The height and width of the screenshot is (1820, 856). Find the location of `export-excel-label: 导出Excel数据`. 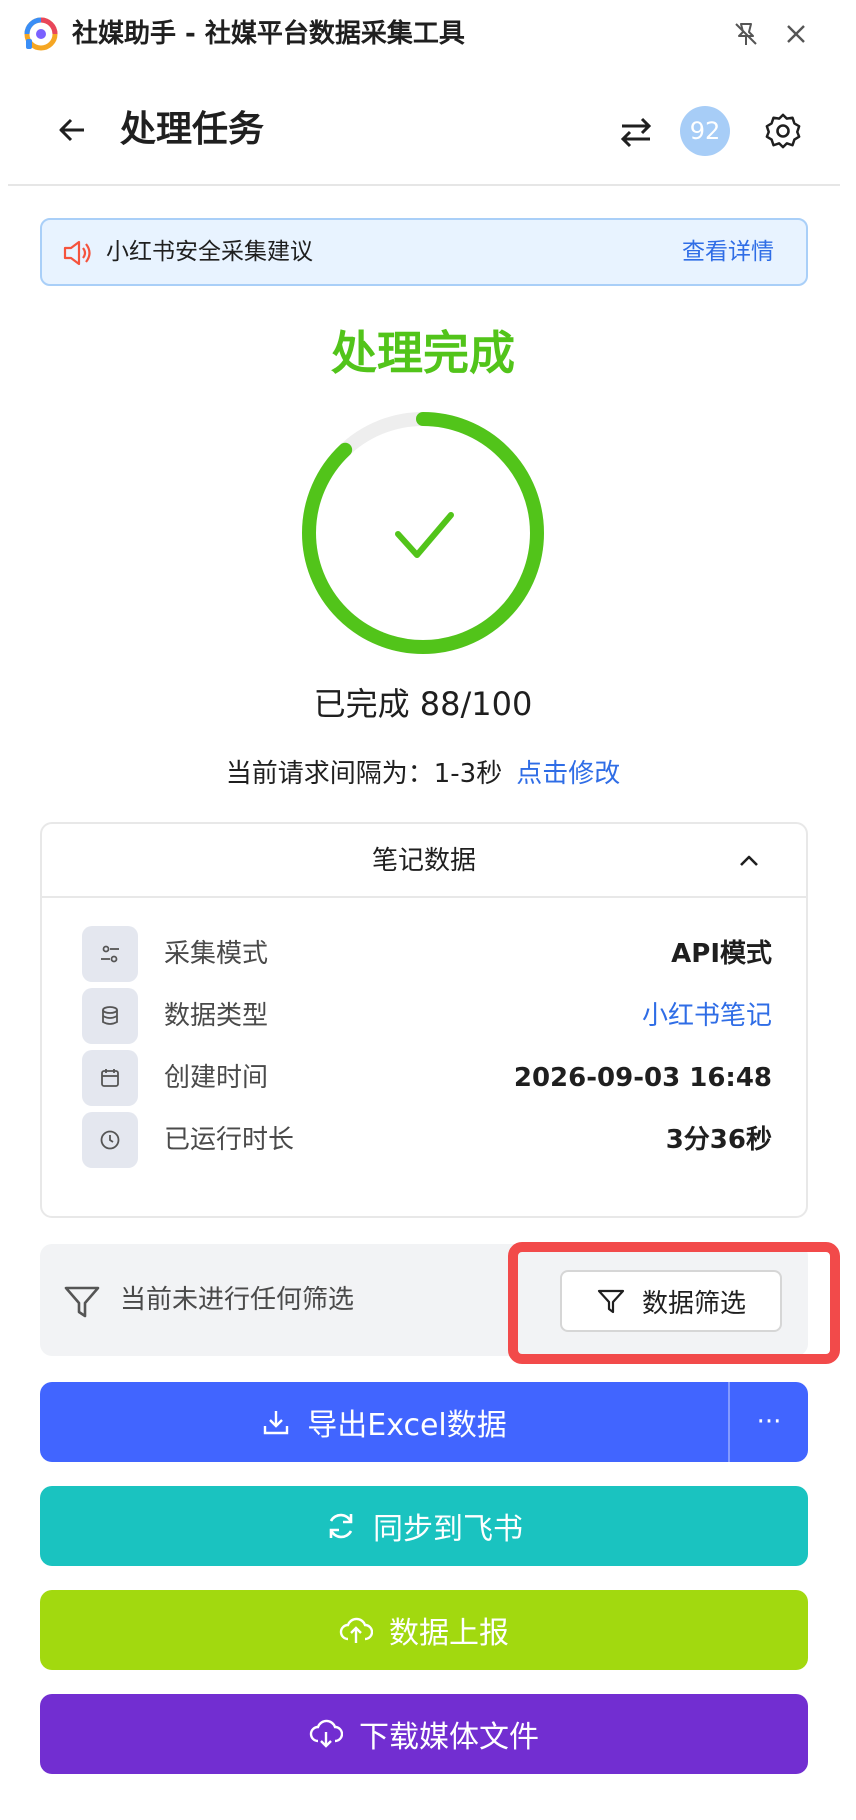

export-excel-label: 导出Excel数据 is located at coordinates (407, 1425).